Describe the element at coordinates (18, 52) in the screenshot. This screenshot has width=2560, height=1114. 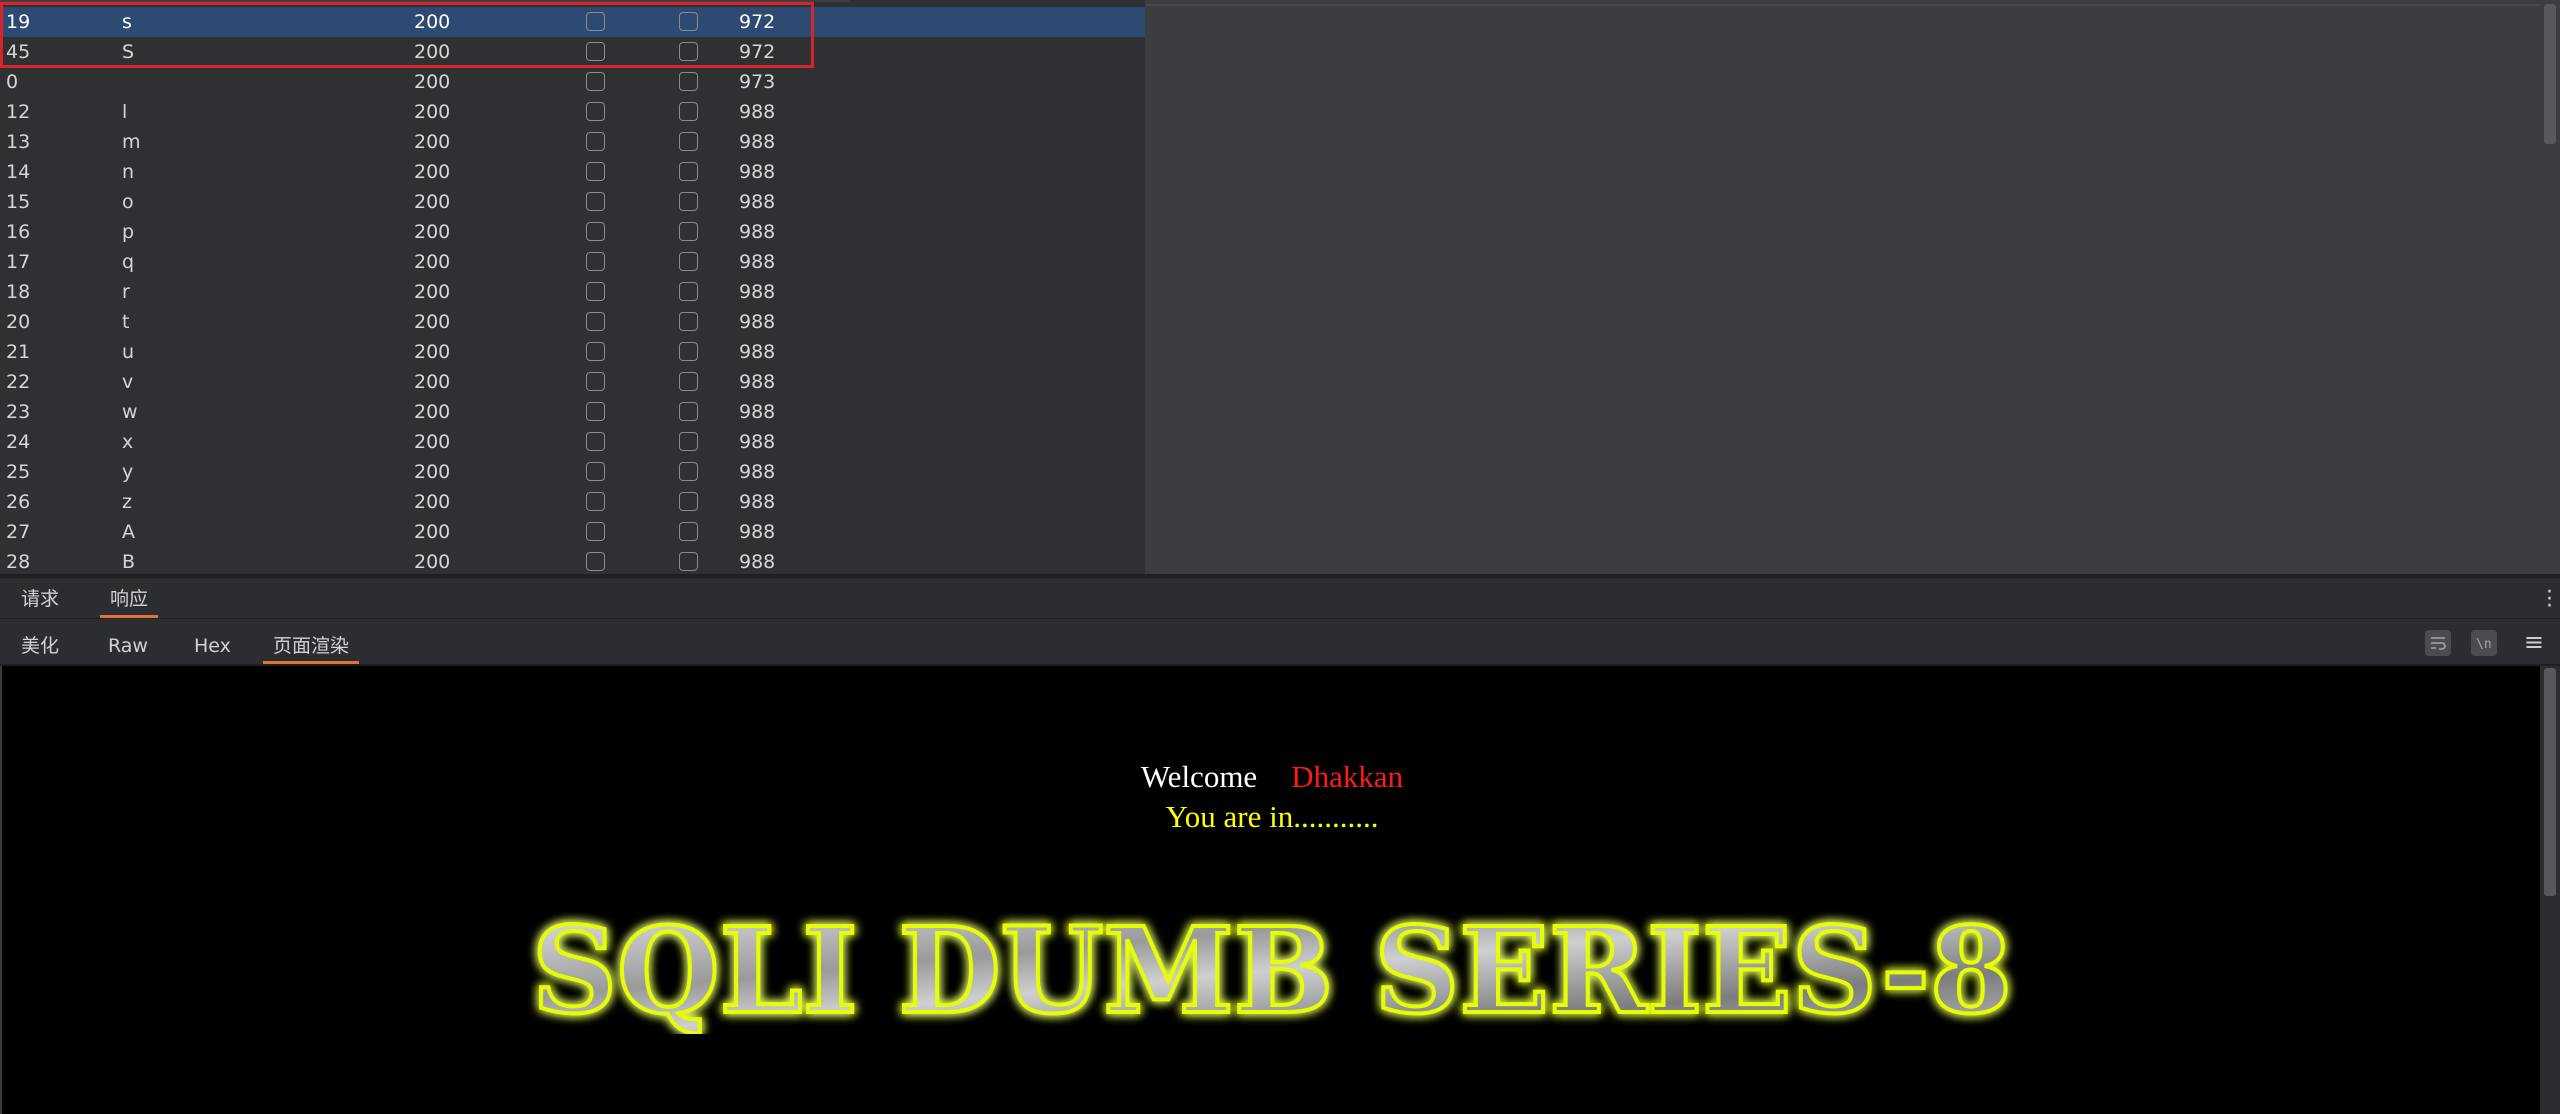
I see `cell-request-id: 45` at that location.